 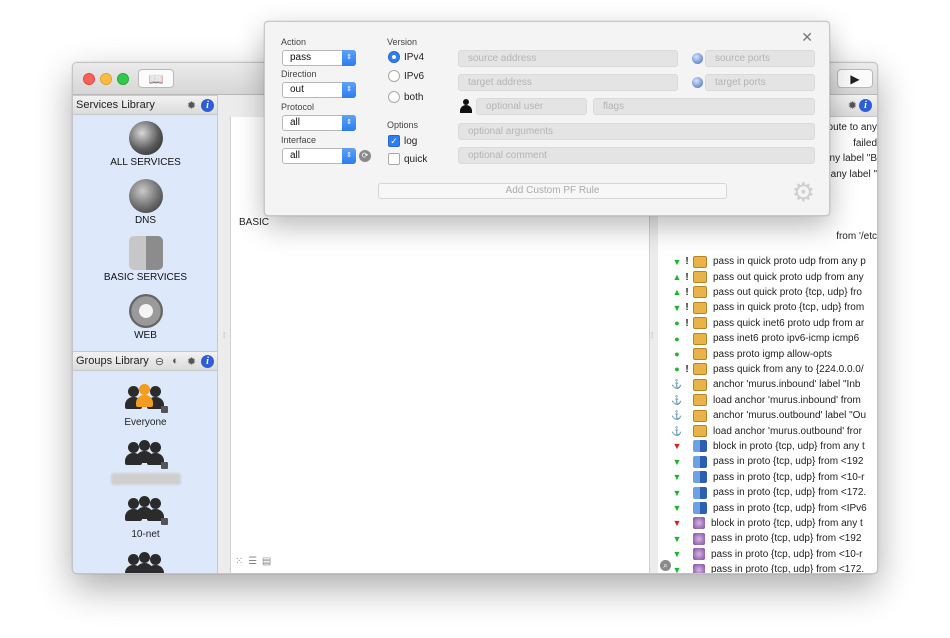 I want to click on interface-label: Interface, so click(x=299, y=140).